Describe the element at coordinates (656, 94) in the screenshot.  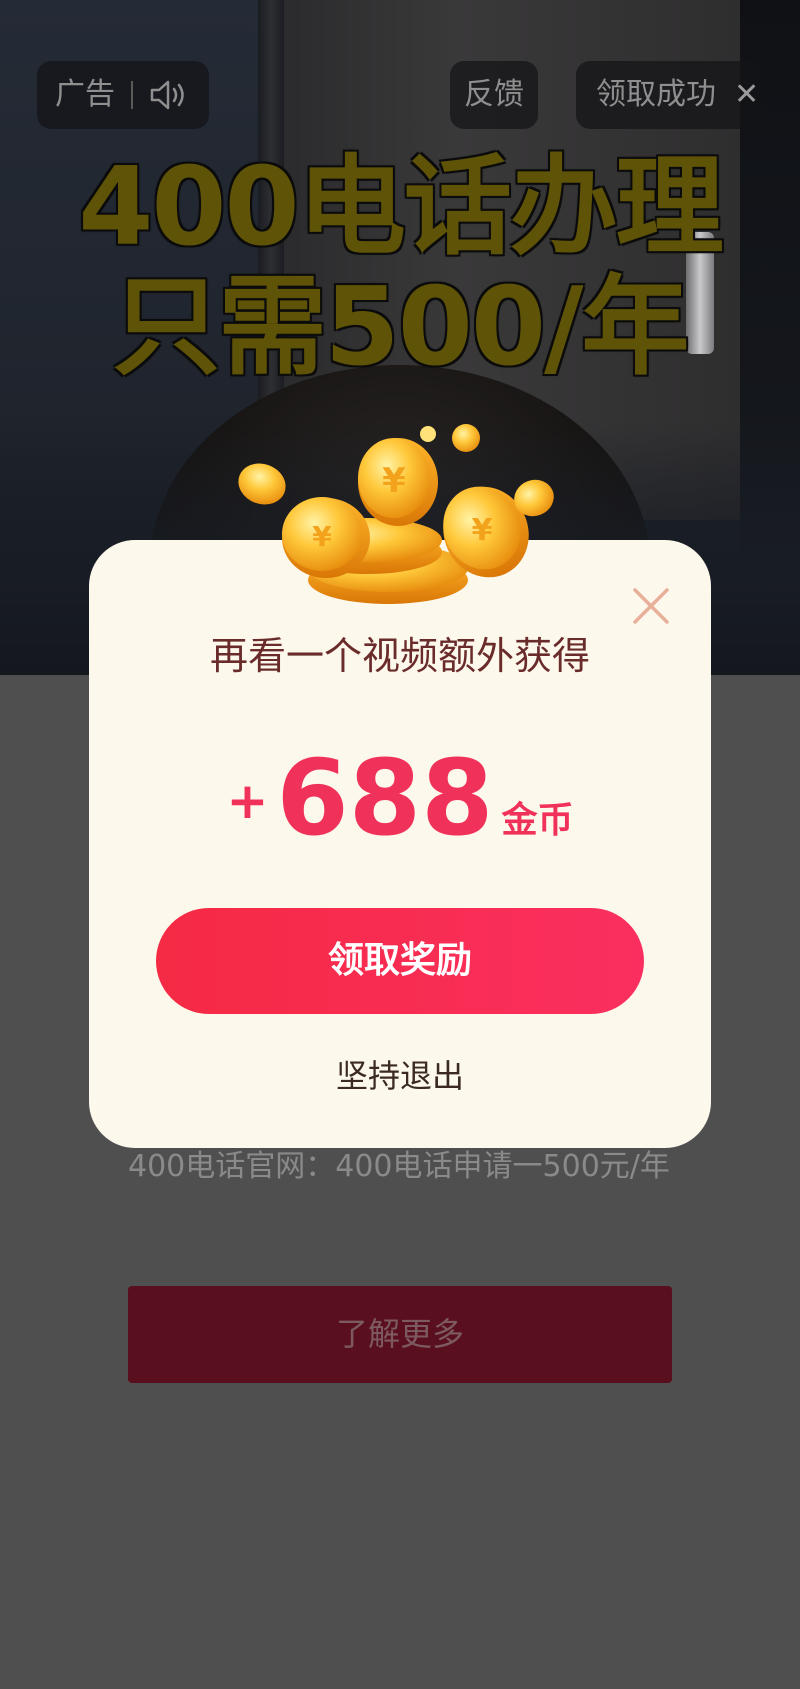
I see `reward-status-label: 领取成功` at that location.